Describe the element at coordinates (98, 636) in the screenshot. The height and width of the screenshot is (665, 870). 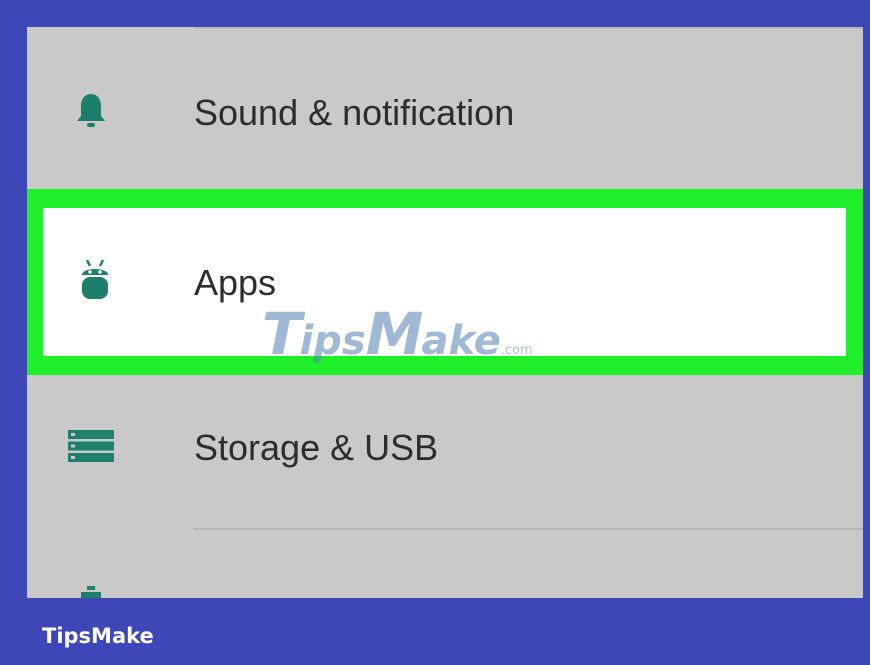
I see `brand-logo: TipsMake` at that location.